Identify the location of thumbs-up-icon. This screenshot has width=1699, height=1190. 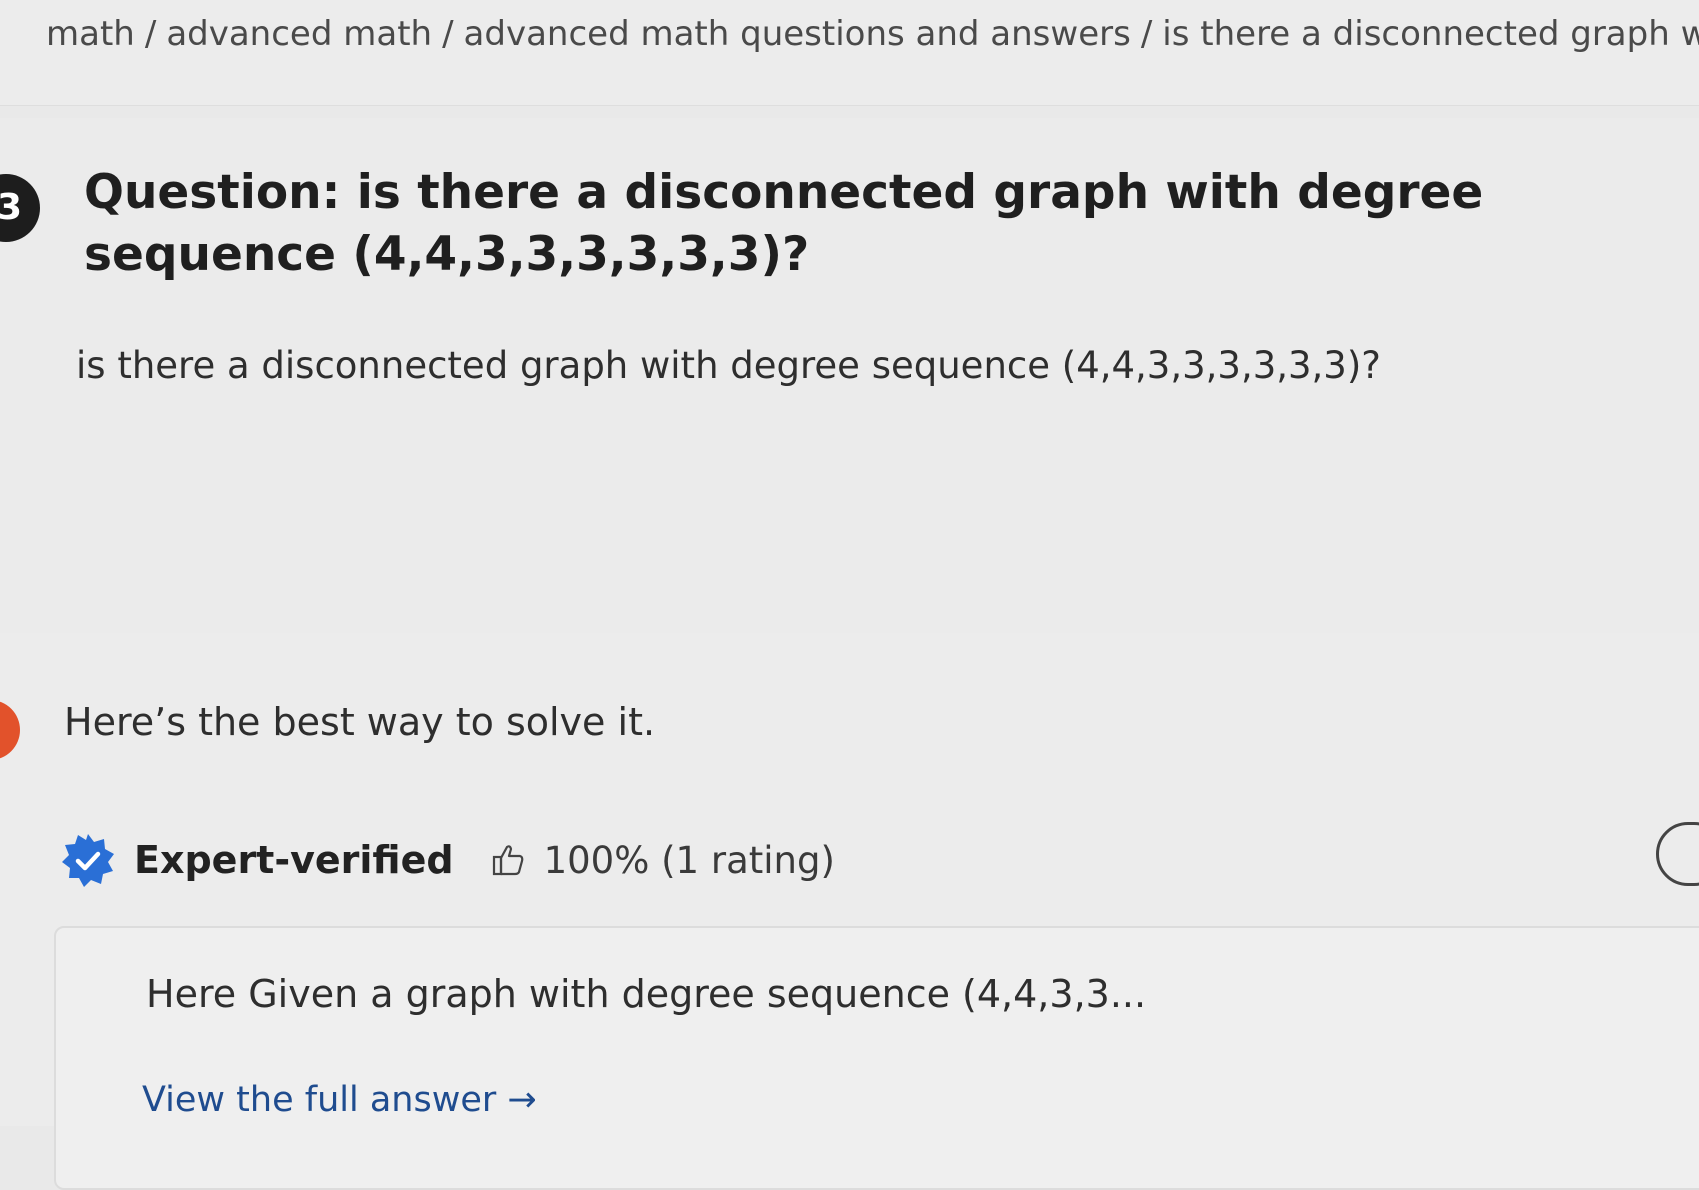
(509, 860).